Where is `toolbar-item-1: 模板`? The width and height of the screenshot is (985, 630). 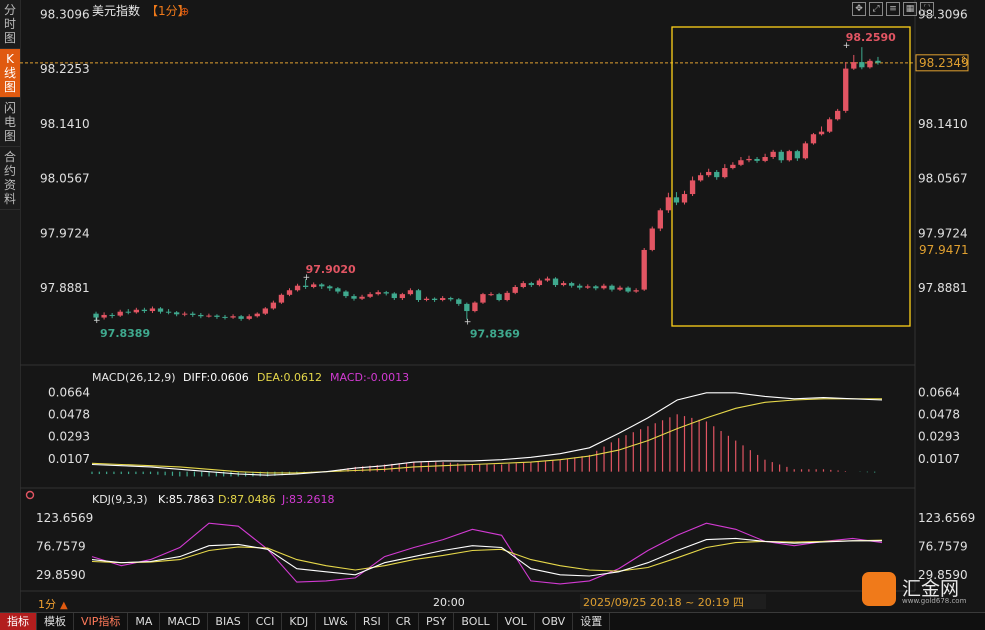 toolbar-item-1: 模板 is located at coordinates (55, 621).